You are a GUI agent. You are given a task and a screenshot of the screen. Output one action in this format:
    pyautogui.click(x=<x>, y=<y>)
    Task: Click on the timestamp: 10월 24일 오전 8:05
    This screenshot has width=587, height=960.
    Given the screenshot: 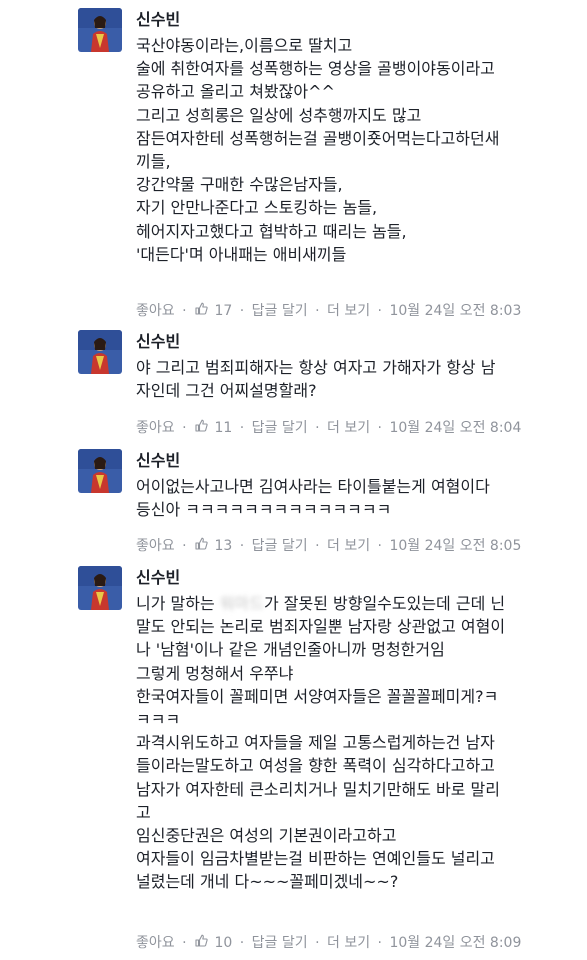 What is the action you would take?
    pyautogui.click(x=455, y=546)
    